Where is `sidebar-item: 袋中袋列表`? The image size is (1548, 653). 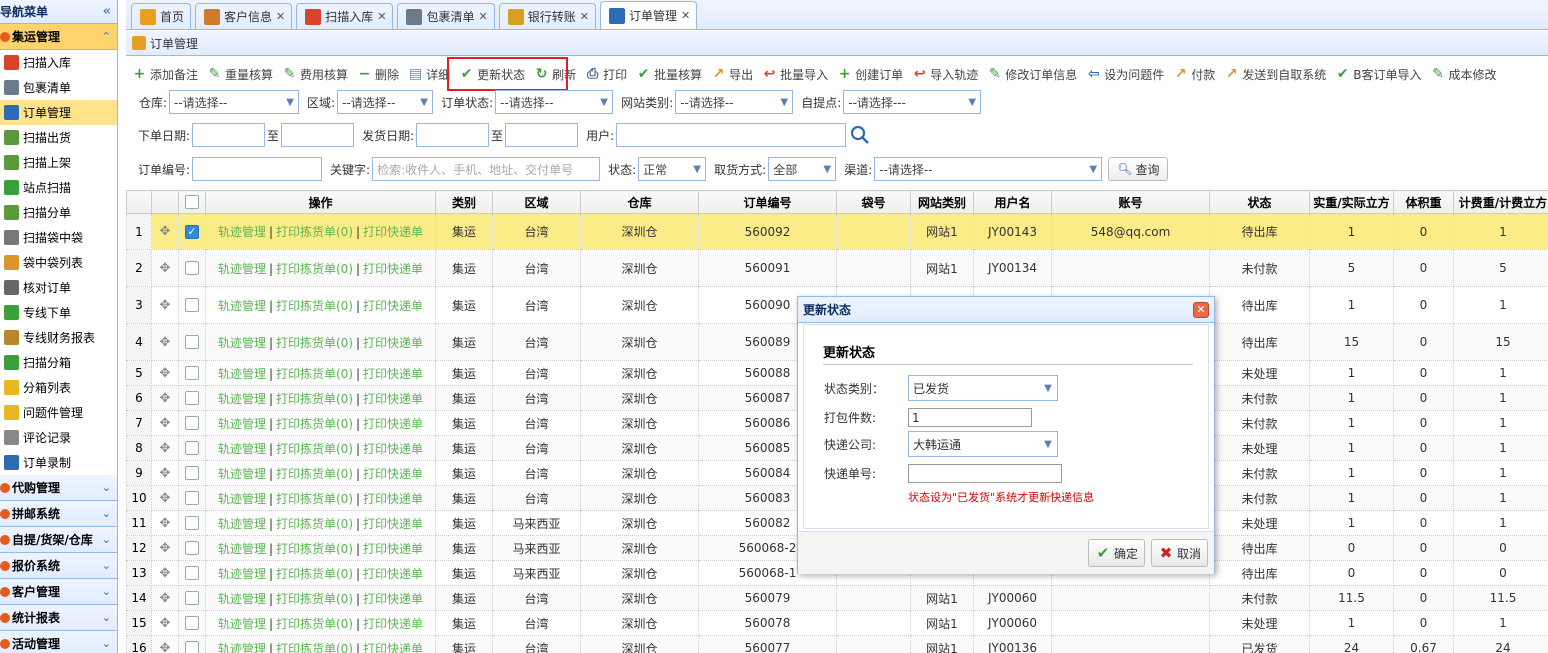 sidebar-item: 袋中袋列表 is located at coordinates (58, 262).